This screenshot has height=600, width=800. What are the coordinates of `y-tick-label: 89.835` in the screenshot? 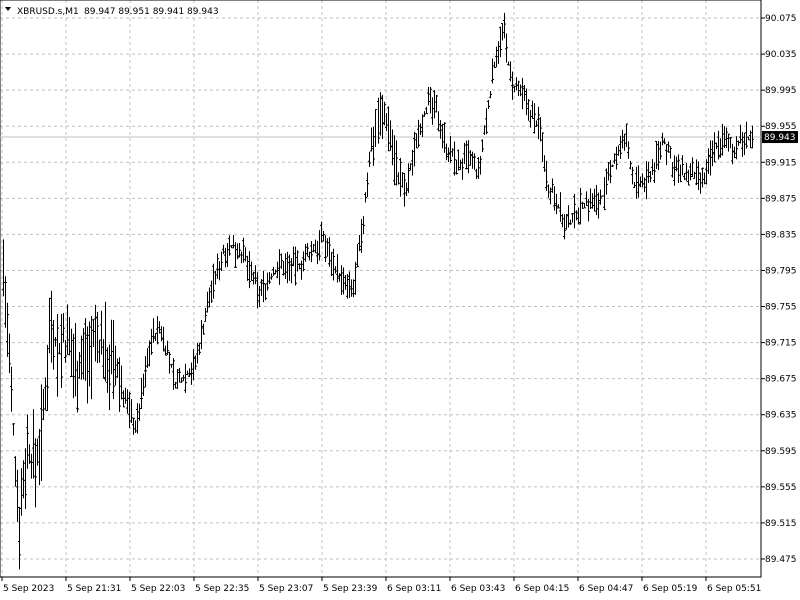 It's located at (781, 235).